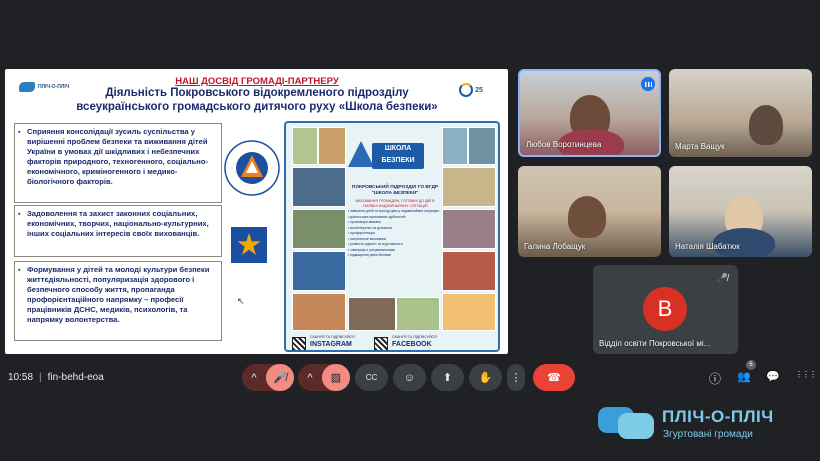 The height and width of the screenshot is (461, 820). What do you see at coordinates (257, 81) in the screenshot?
I see `slide-title-red: НАШ ДОСВІД ГРОМАДІ-ПАРТНЕРУ` at bounding box center [257, 81].